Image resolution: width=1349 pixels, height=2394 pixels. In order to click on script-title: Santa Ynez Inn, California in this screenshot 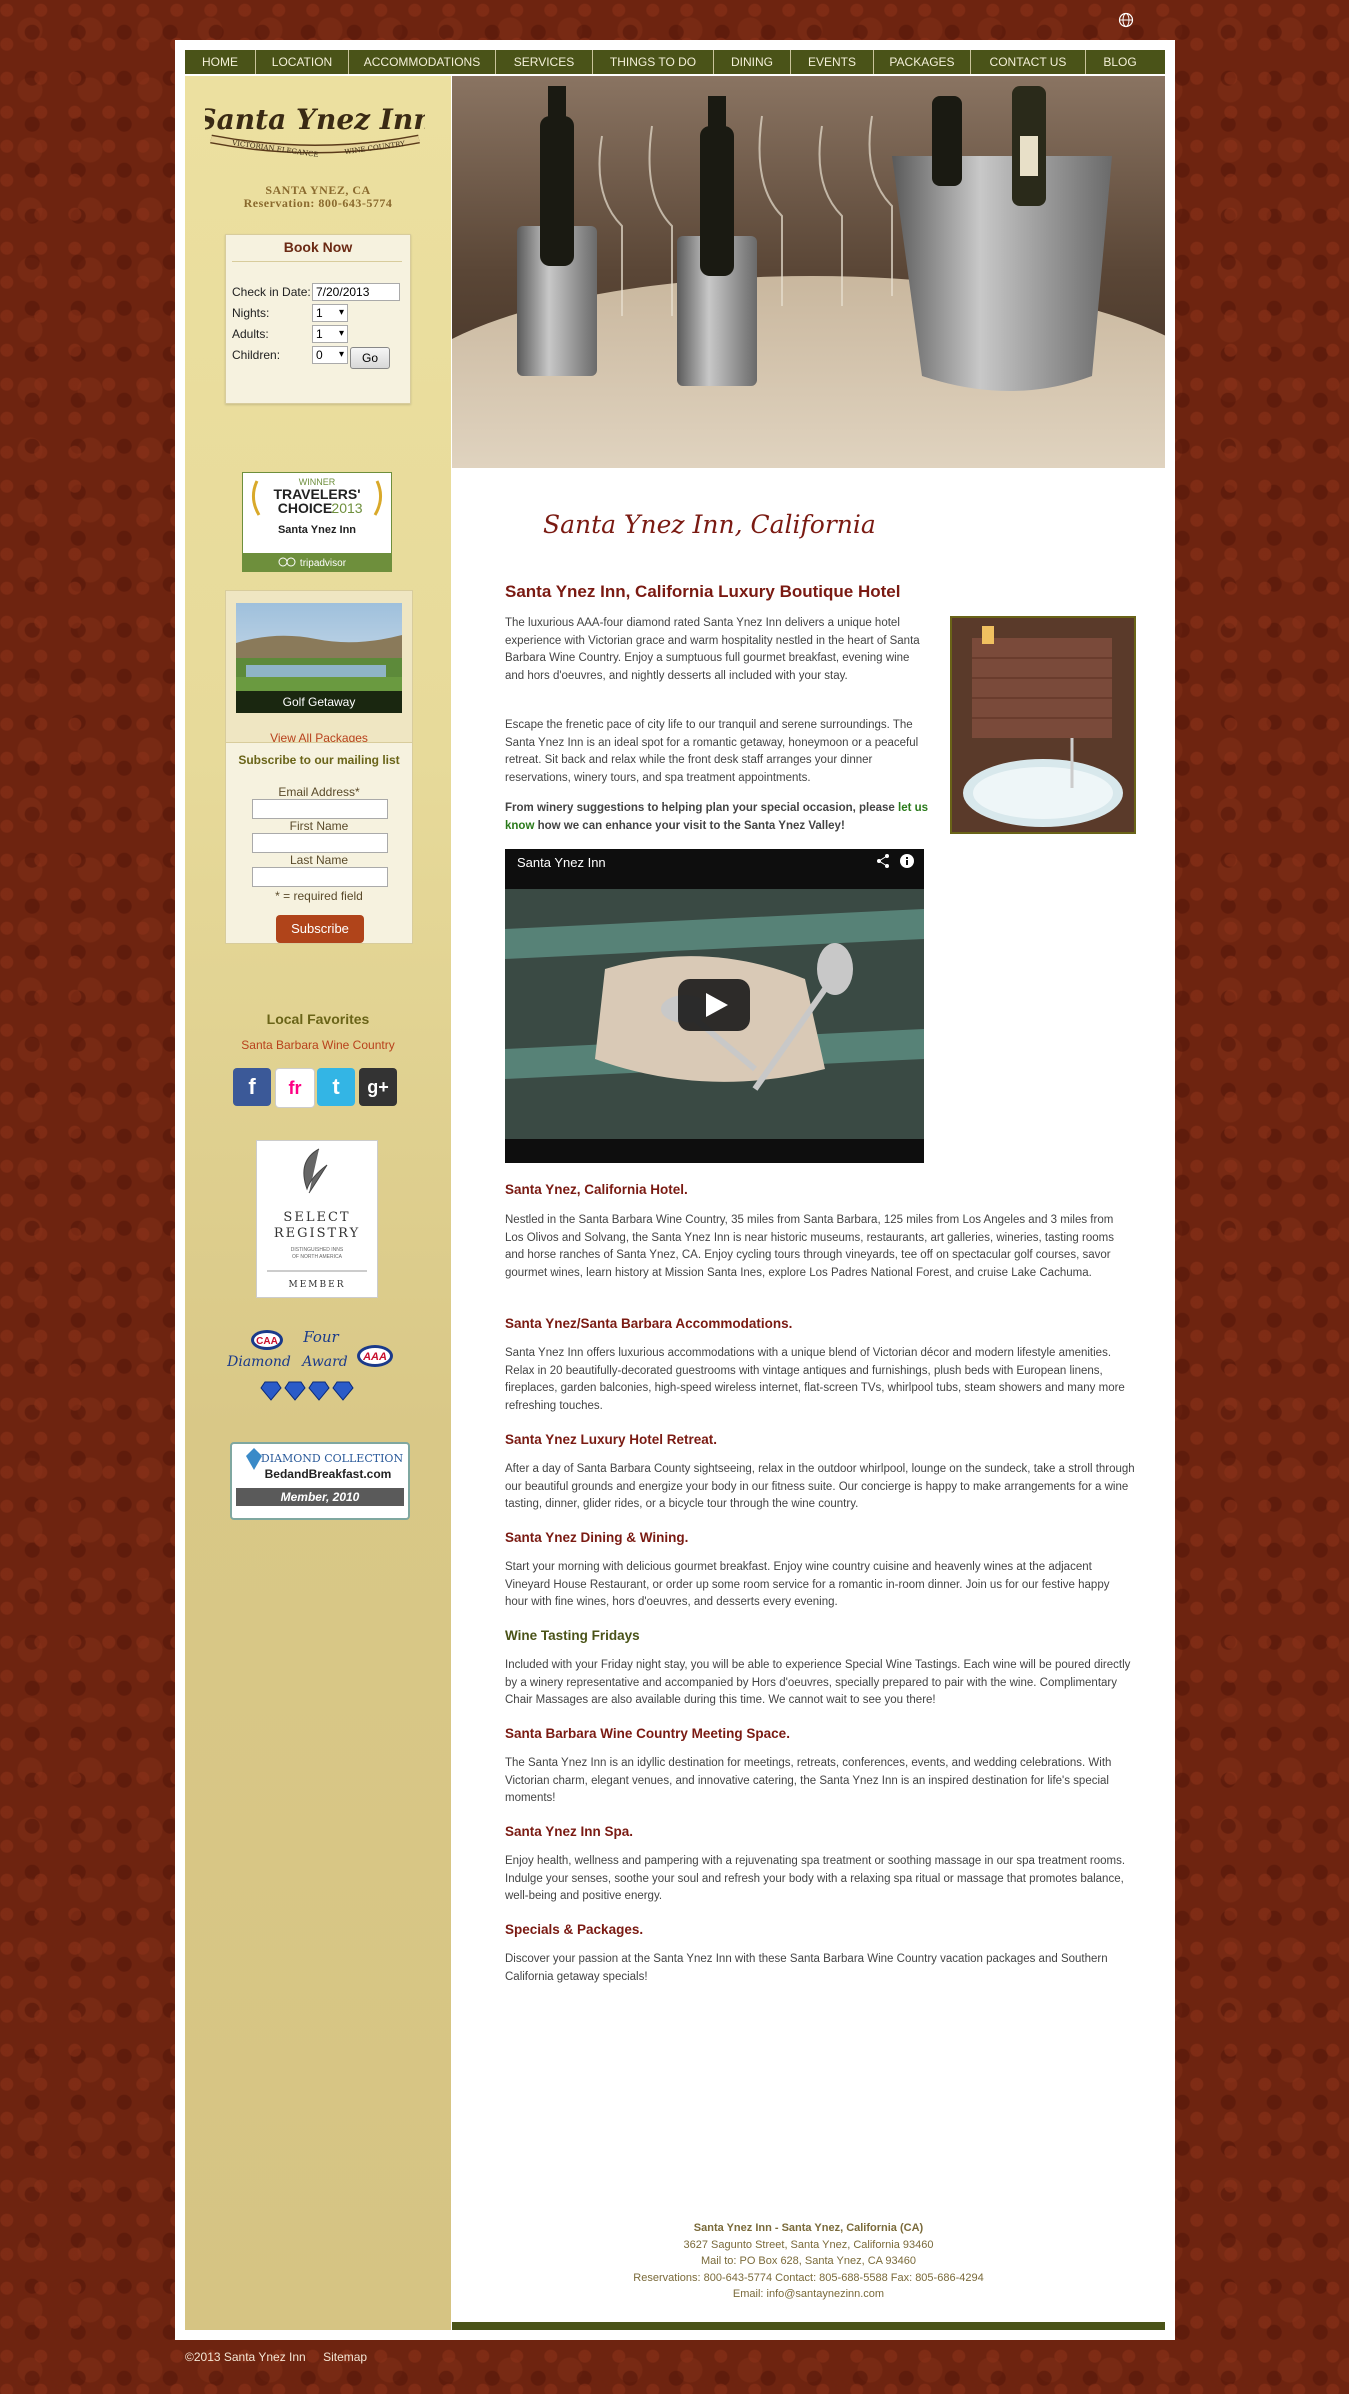, I will do `click(709, 524)`.